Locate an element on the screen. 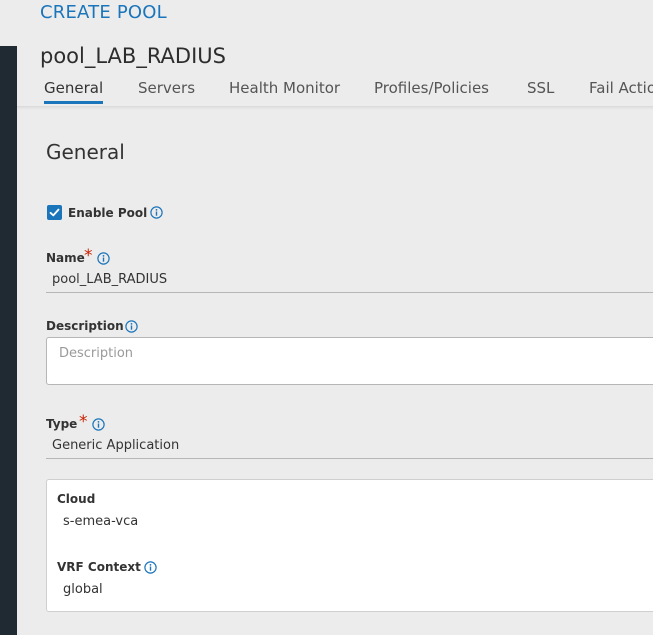 The image size is (653, 635). left-nav-bar is located at coordinates (8, 340).